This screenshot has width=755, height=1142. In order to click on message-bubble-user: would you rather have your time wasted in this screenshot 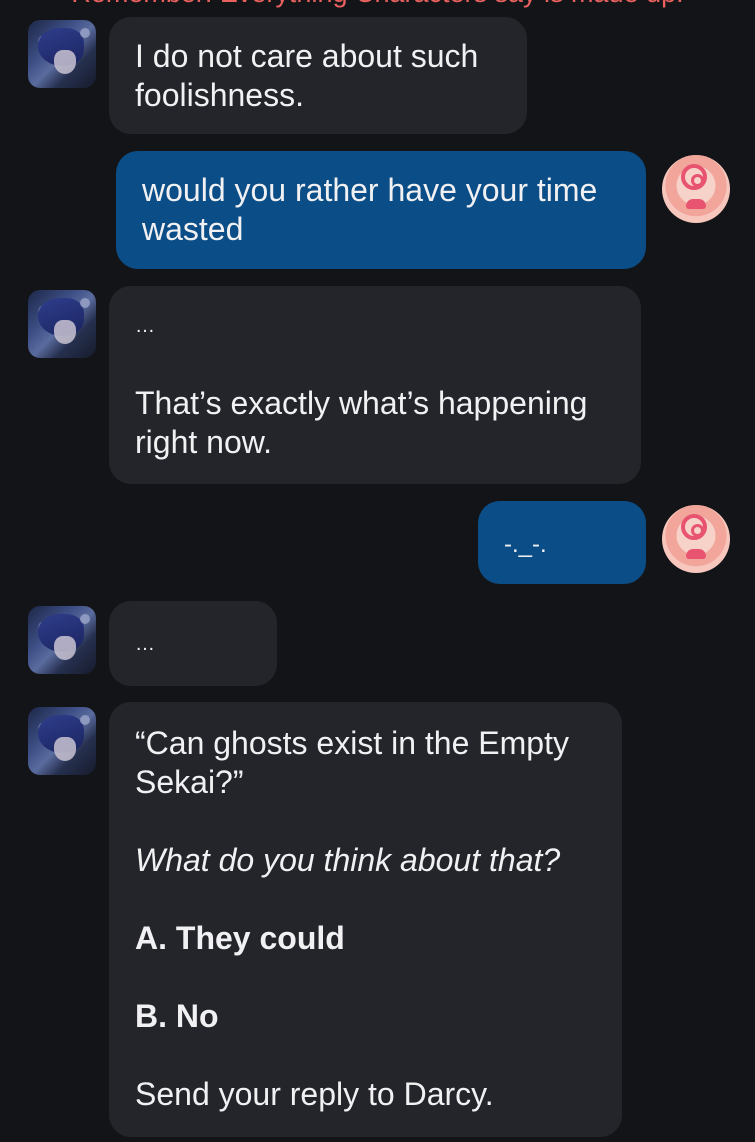, I will do `click(381, 210)`.